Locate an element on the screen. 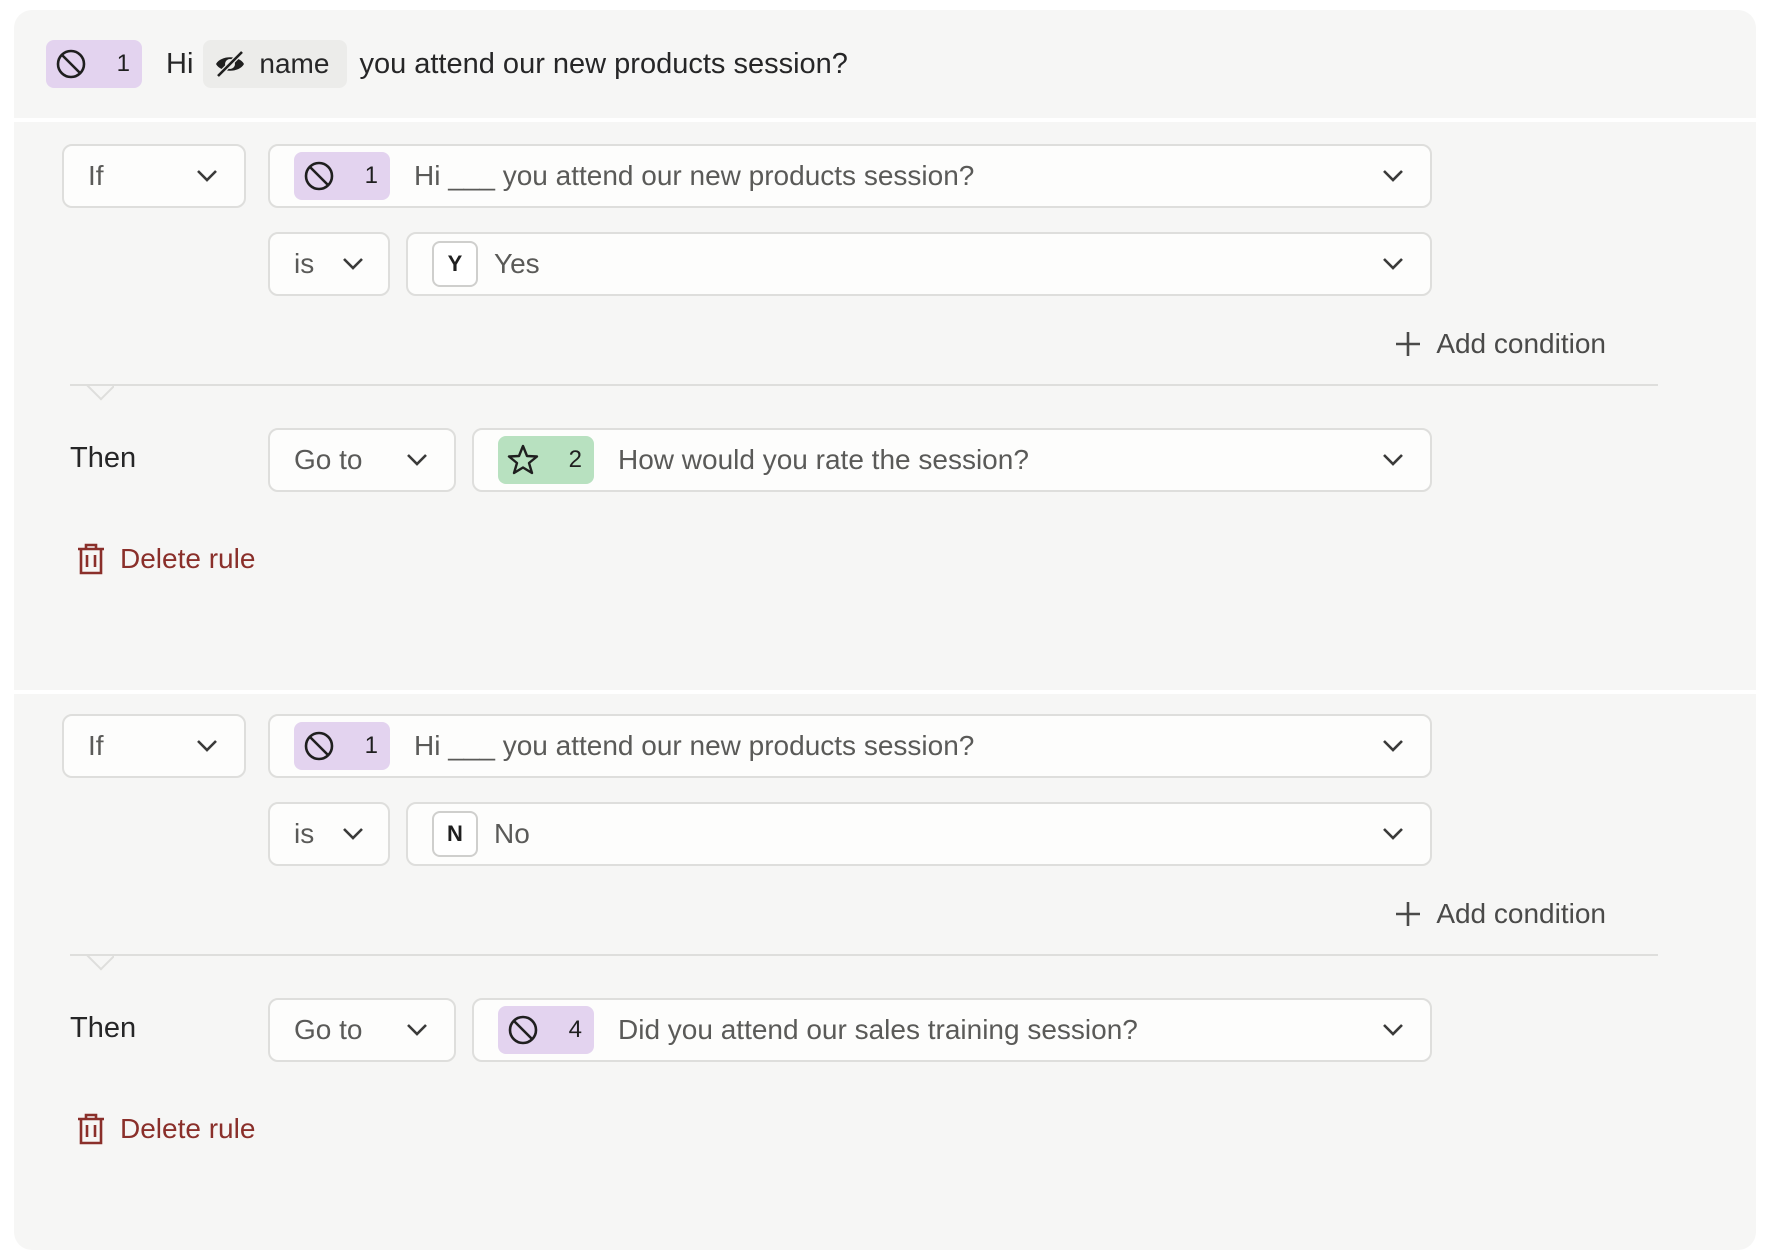  question-text-start: Hi is located at coordinates (180, 63).